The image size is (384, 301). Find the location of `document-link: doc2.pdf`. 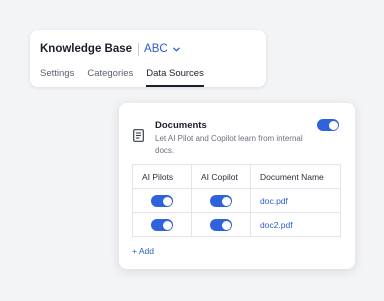

document-link: doc2.pdf is located at coordinates (295, 224).